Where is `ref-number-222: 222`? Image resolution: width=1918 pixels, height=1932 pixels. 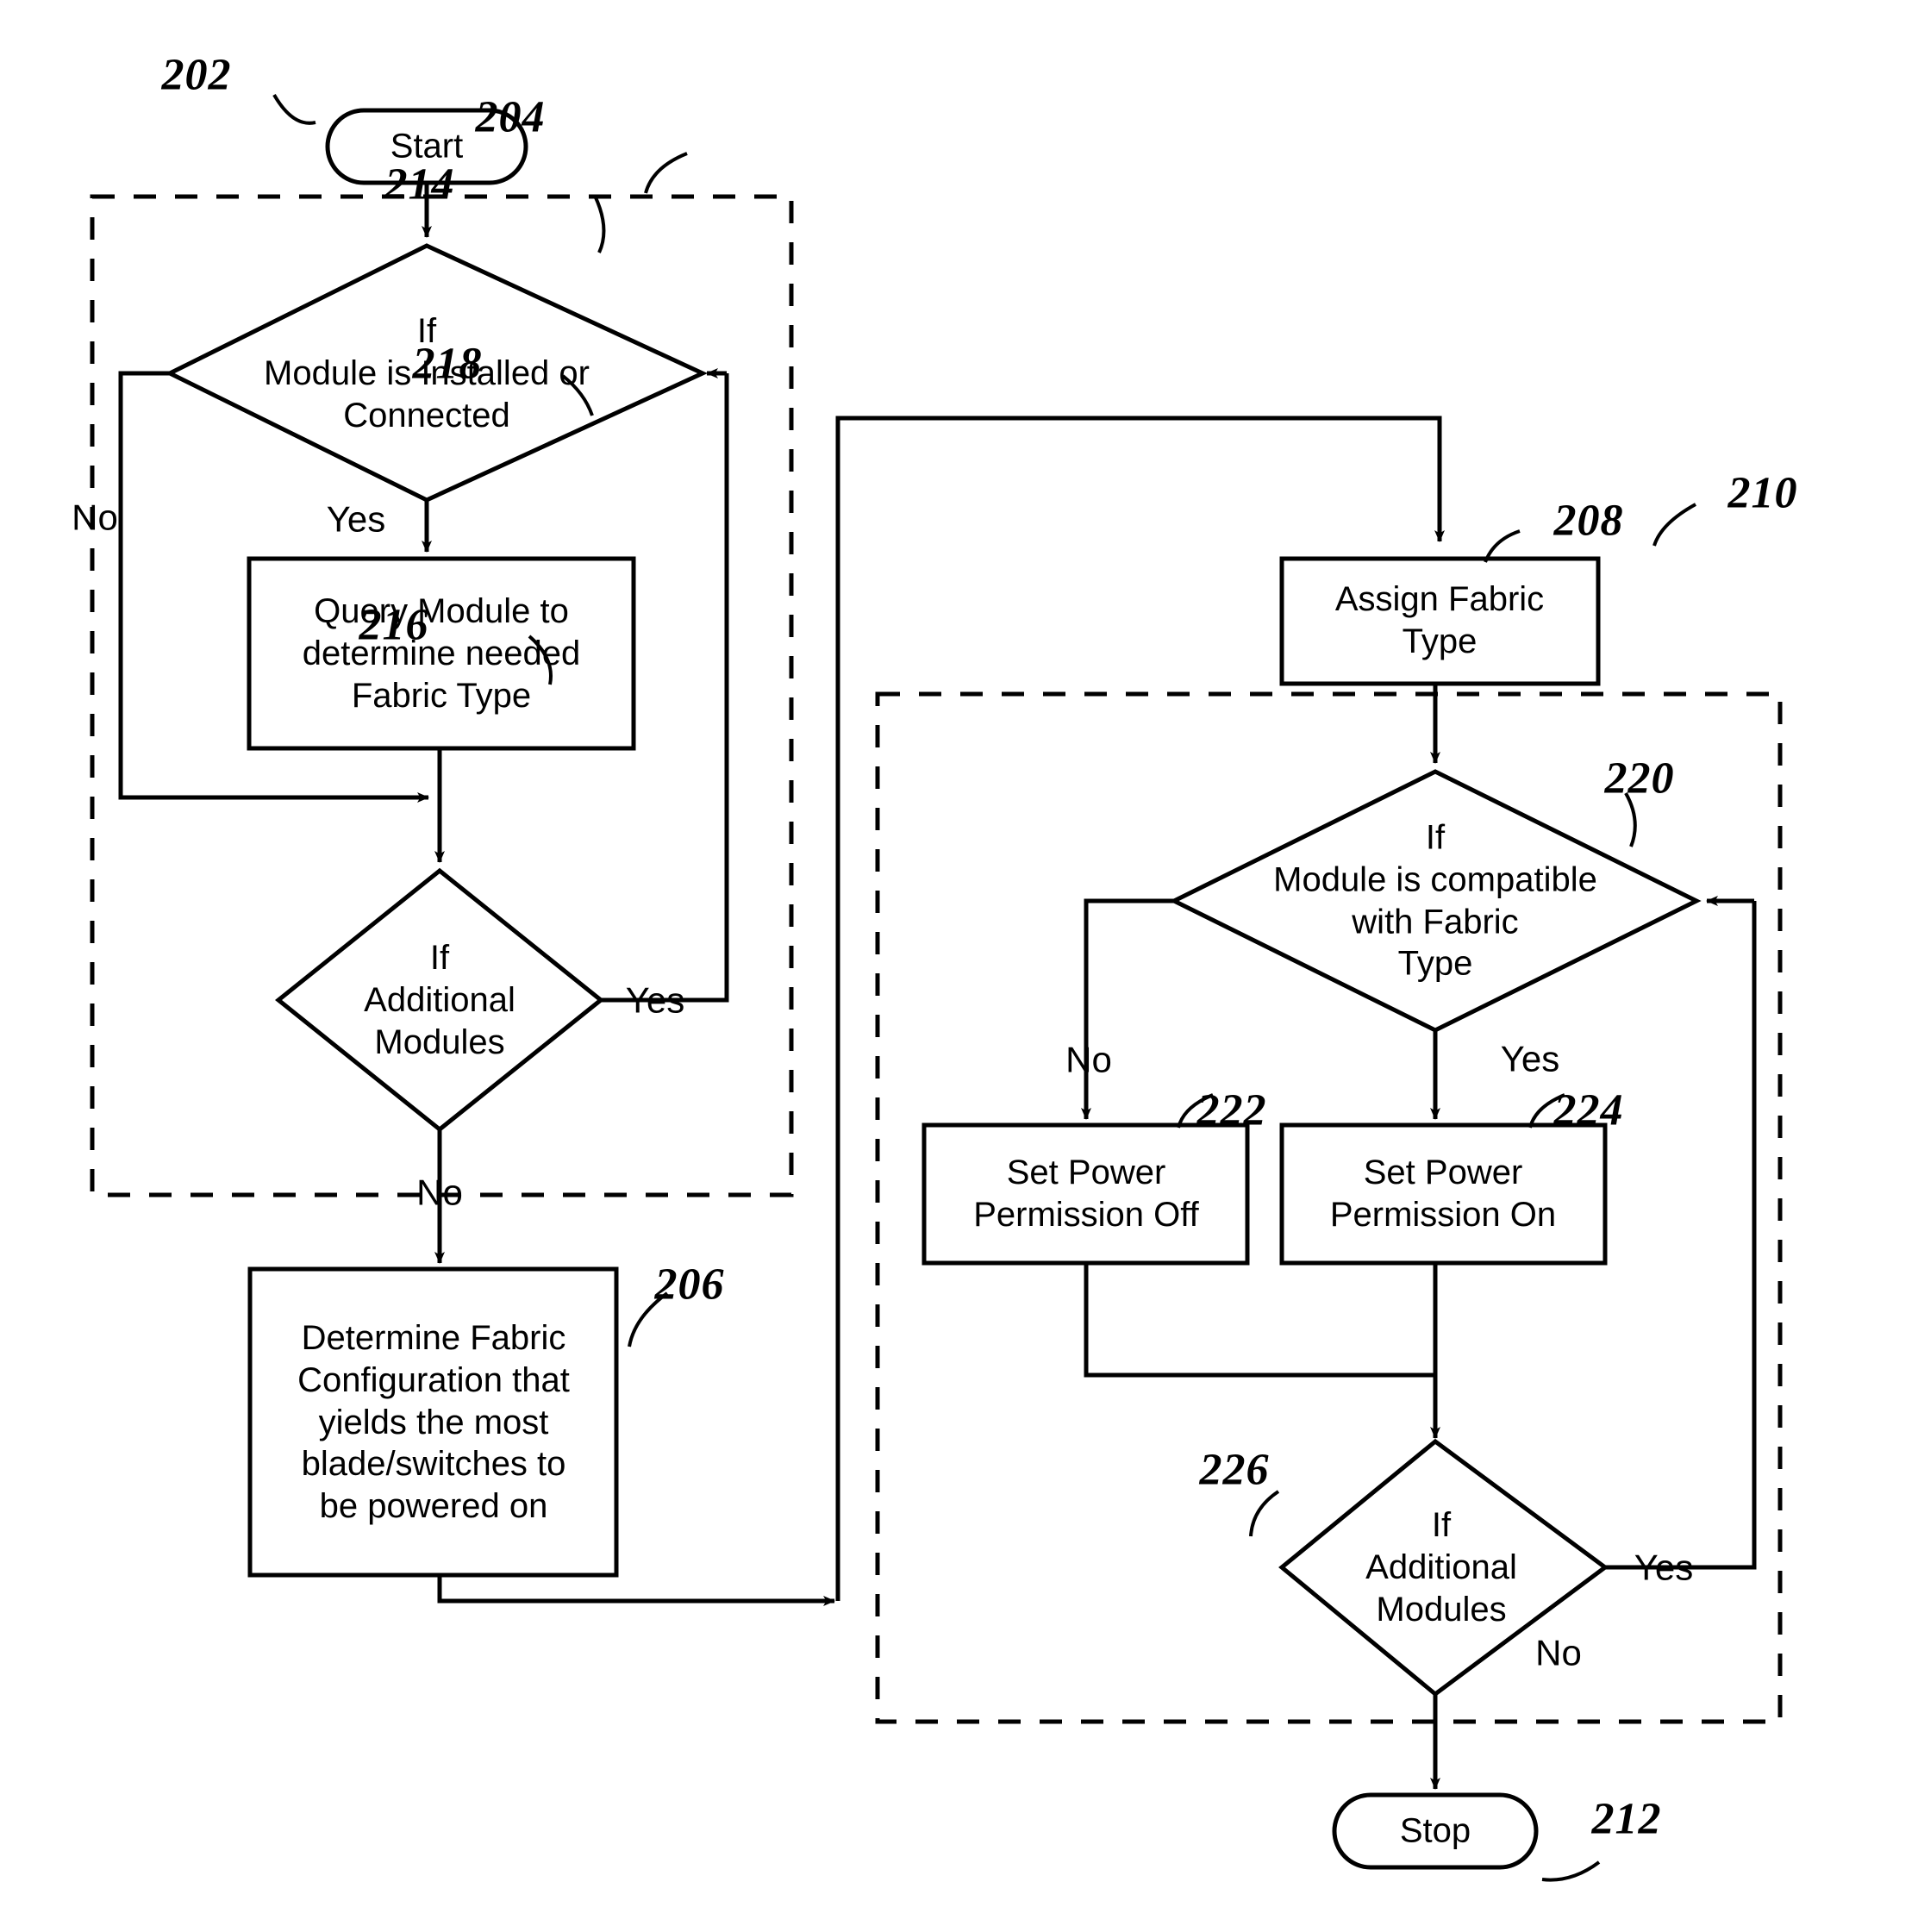 ref-number-222: 222 is located at coordinates (1231, 1110).